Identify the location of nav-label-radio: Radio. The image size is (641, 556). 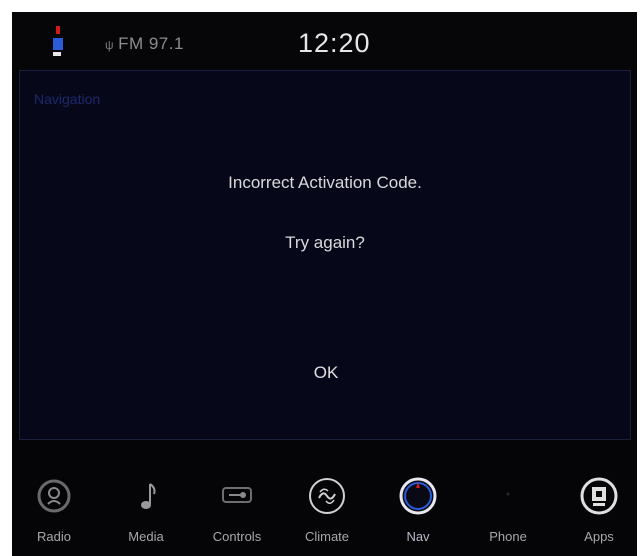
(54, 536).